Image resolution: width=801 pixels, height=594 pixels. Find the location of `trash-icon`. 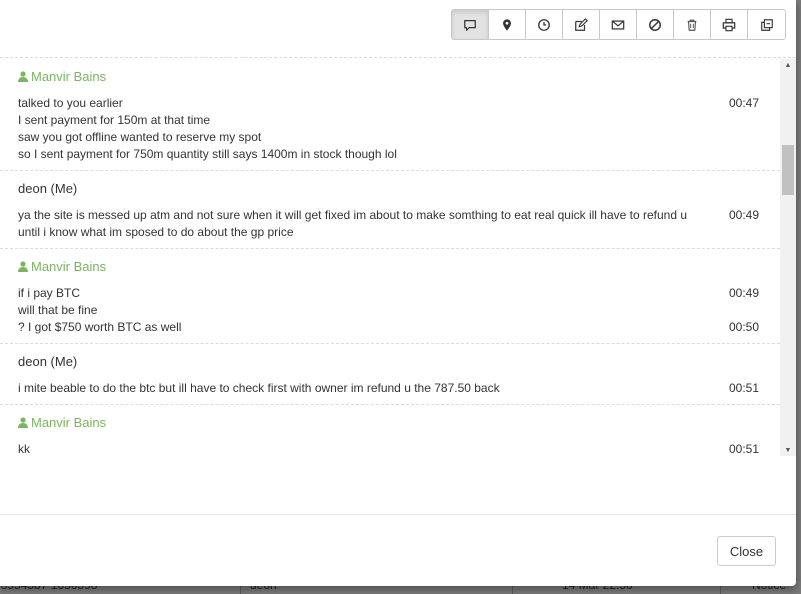

trash-icon is located at coordinates (692, 25).